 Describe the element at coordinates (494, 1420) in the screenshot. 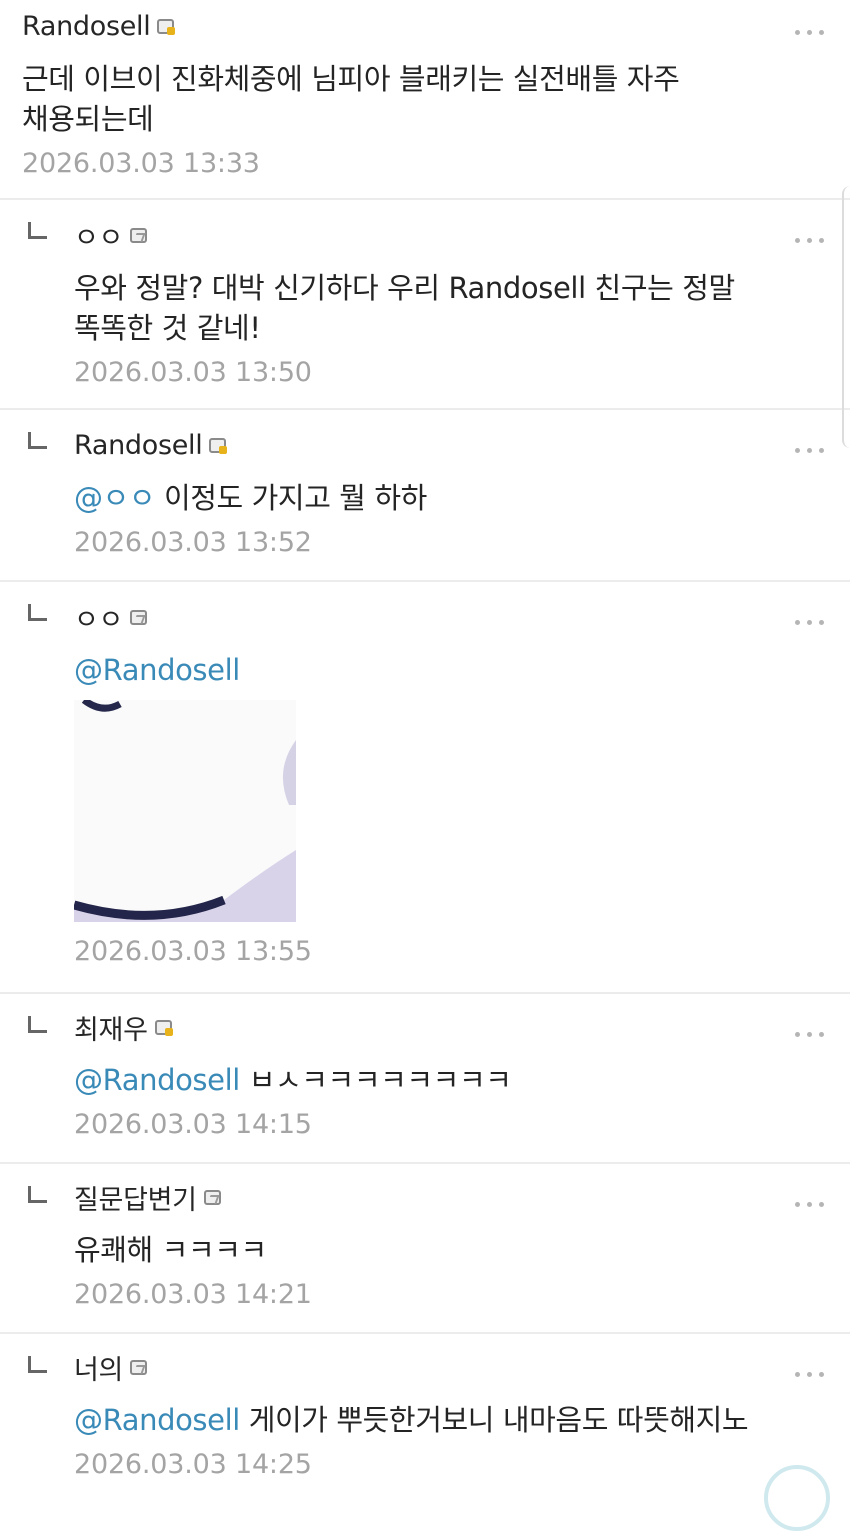

I see `comment-text-body: 게이가 뿌듯한거보니 내마음도 따뜻해지노` at that location.